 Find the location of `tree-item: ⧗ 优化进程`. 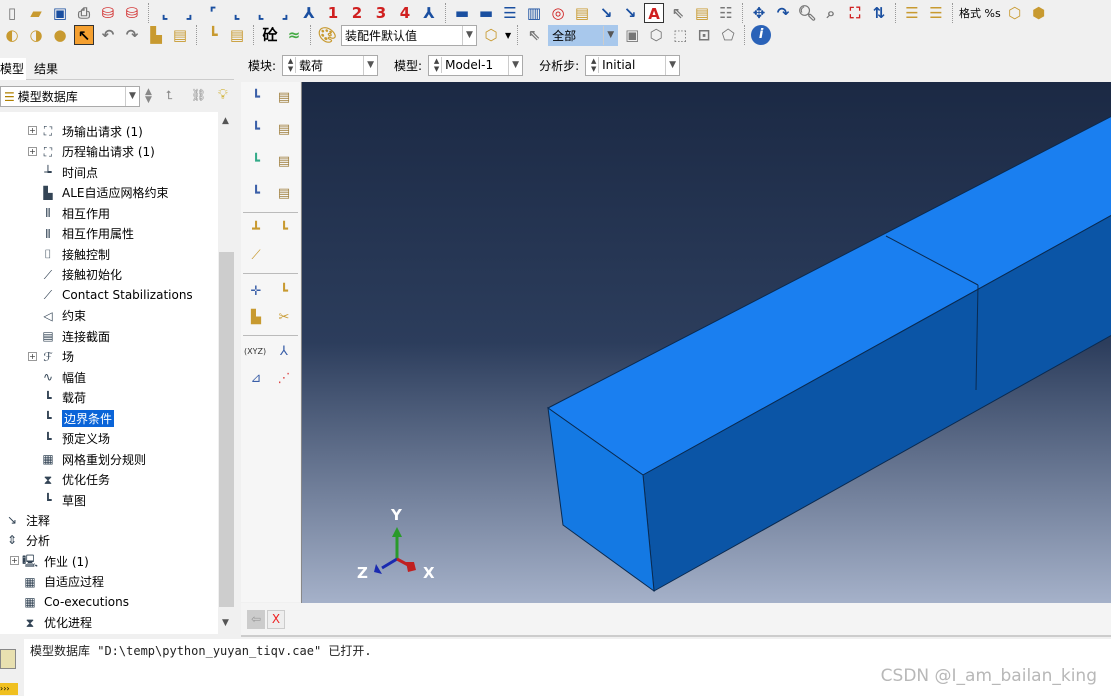

tree-item: ⧗ 优化进程 is located at coordinates (57, 623).